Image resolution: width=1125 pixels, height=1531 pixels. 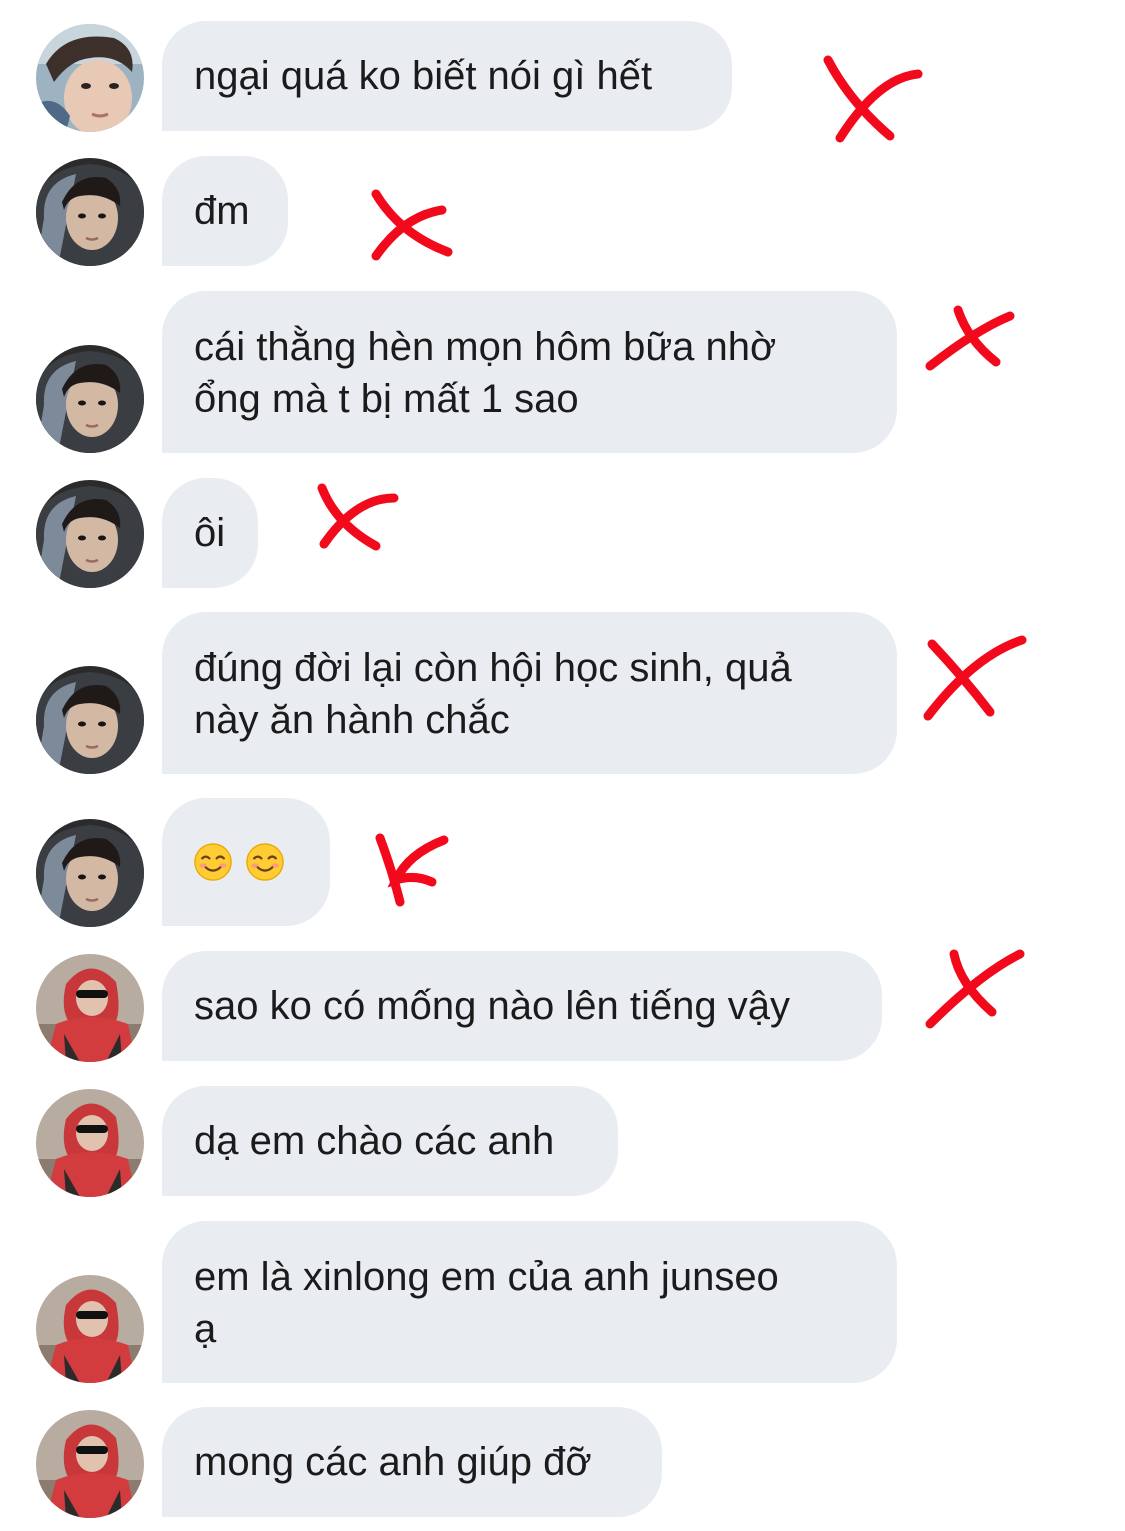 I want to click on message-bubble: sao ko có mống nào lên tiếng vậy, so click(x=522, y=1006).